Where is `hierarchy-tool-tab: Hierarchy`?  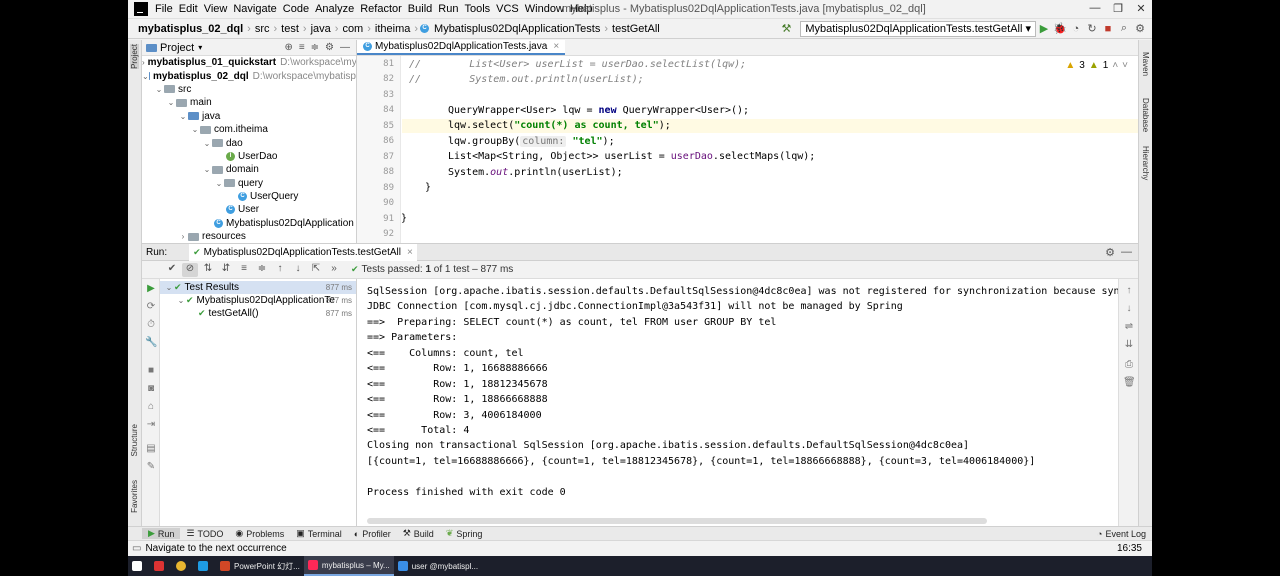
hierarchy-tool-tab: Hierarchy is located at coordinates (1145, 163).